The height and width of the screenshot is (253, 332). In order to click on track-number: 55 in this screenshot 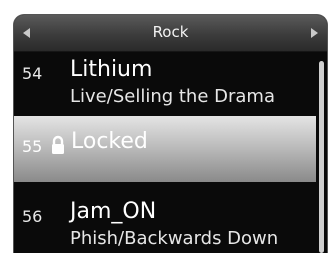, I will do `click(32, 146)`.